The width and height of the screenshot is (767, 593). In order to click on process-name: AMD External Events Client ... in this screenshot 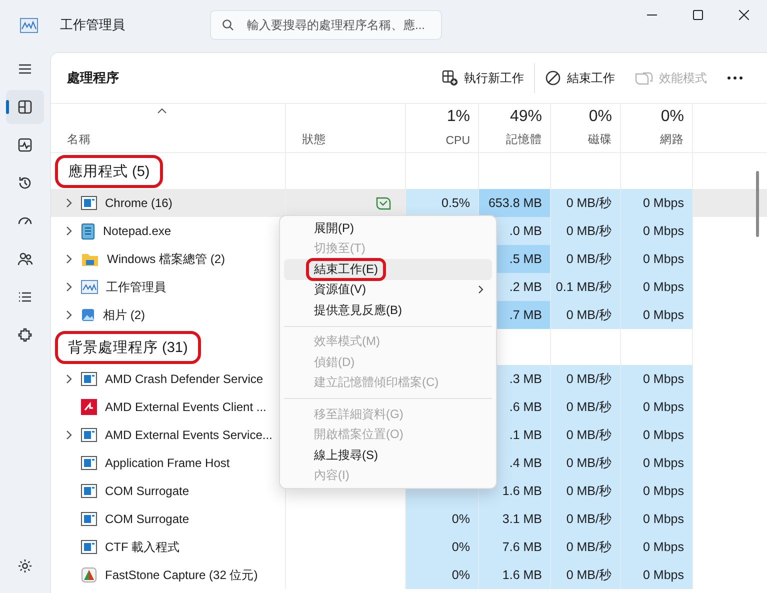, I will do `click(185, 407)`.